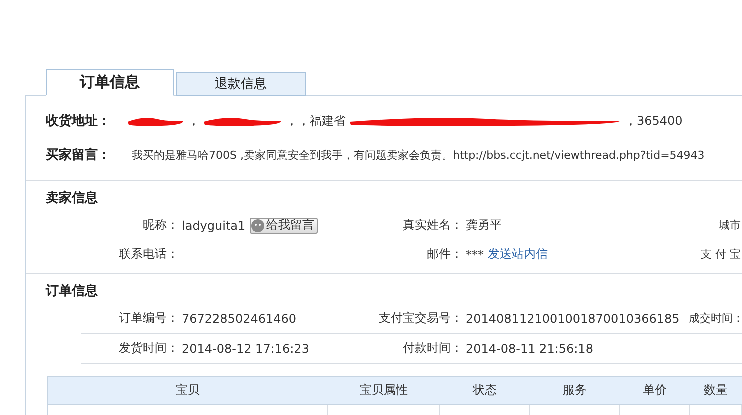 This screenshot has height=415, width=742. What do you see at coordinates (322, 121) in the screenshot?
I see `address-text: ，福建省` at bounding box center [322, 121].